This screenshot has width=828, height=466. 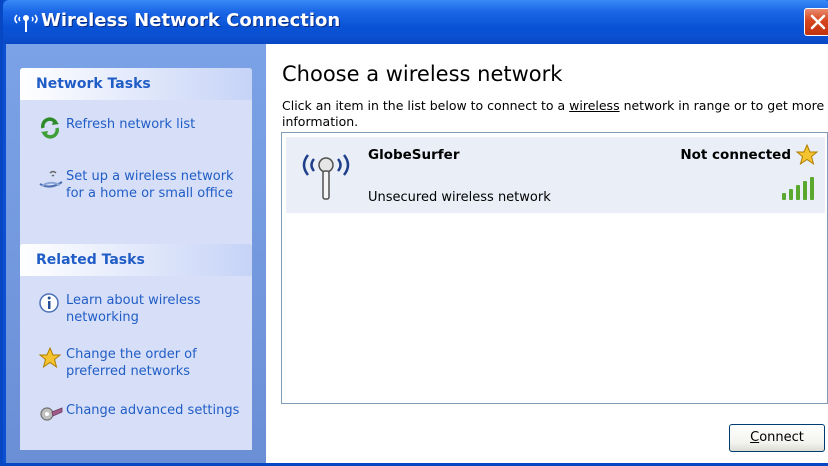 What do you see at coordinates (133, 309) in the screenshot?
I see `task-label: Learn about wireless networking` at bounding box center [133, 309].